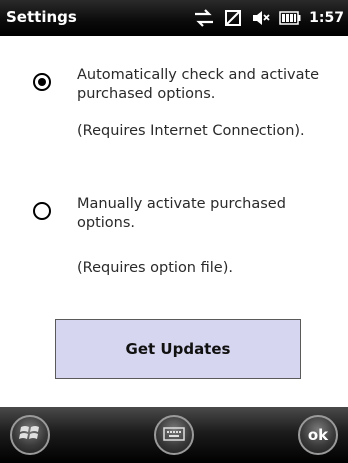 The height and width of the screenshot is (463, 348). What do you see at coordinates (202, 214) in the screenshot?
I see `option-manual-label: Manually activate purchased options.` at bounding box center [202, 214].